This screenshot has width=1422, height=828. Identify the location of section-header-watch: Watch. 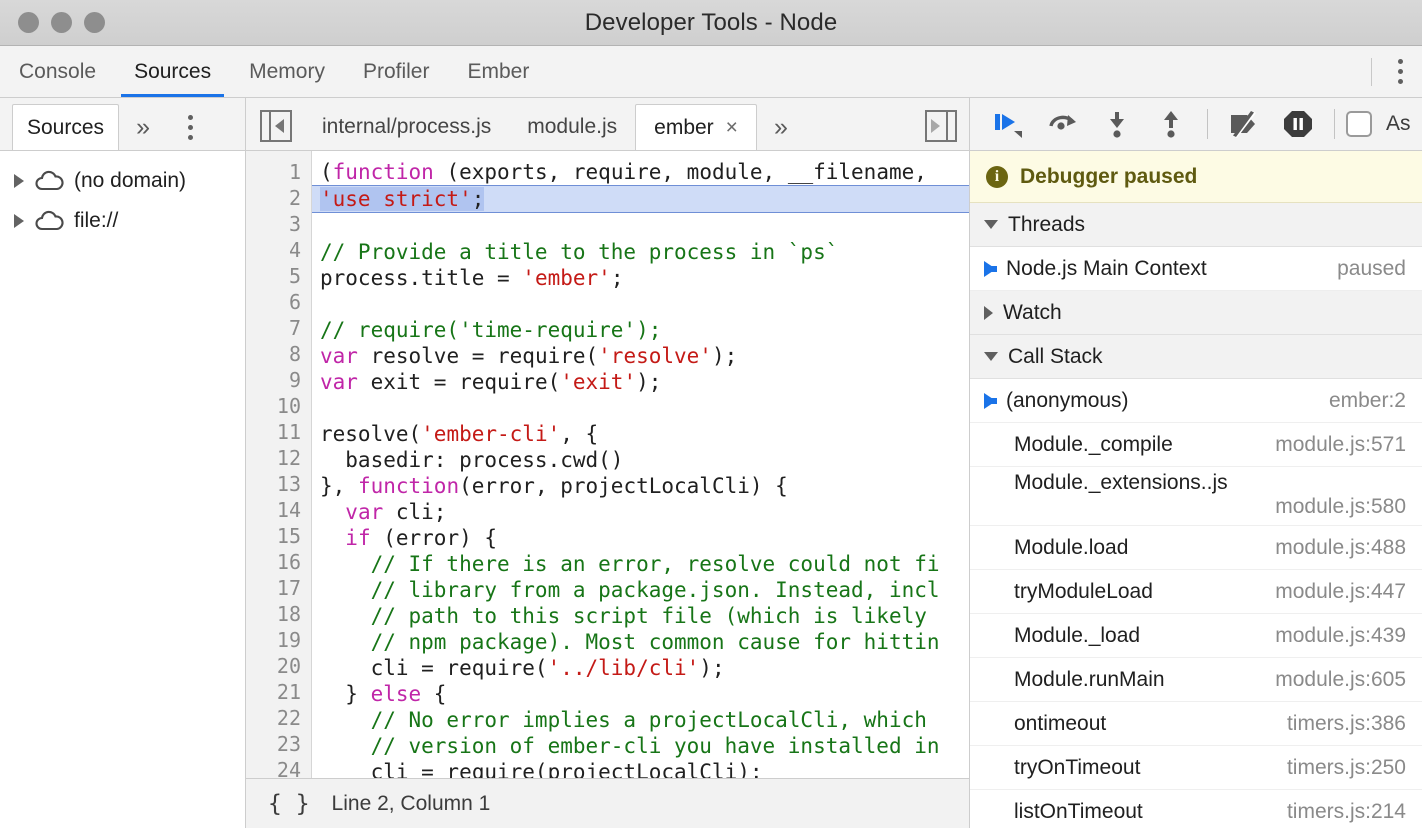
(1196, 313).